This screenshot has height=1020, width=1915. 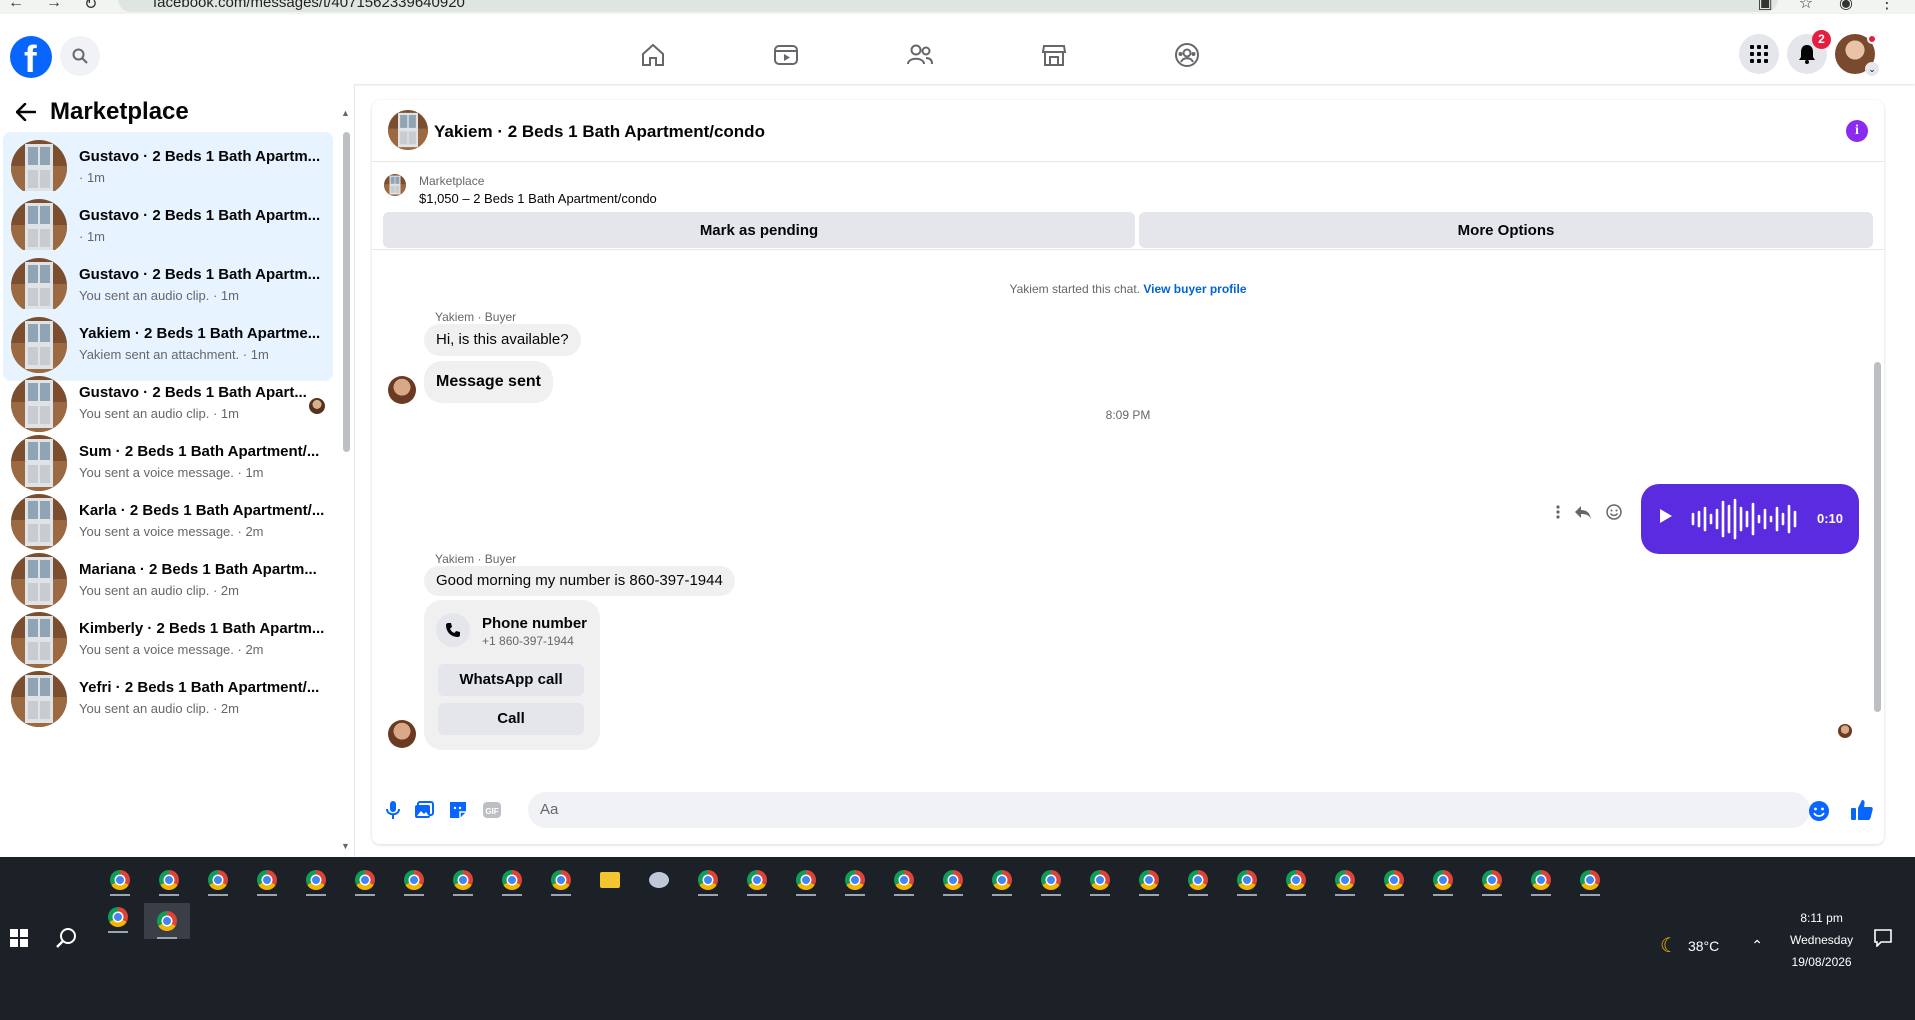 What do you see at coordinates (579, 581) in the screenshot?
I see `message-bubble: Good morning my number is 860-397-1944` at bounding box center [579, 581].